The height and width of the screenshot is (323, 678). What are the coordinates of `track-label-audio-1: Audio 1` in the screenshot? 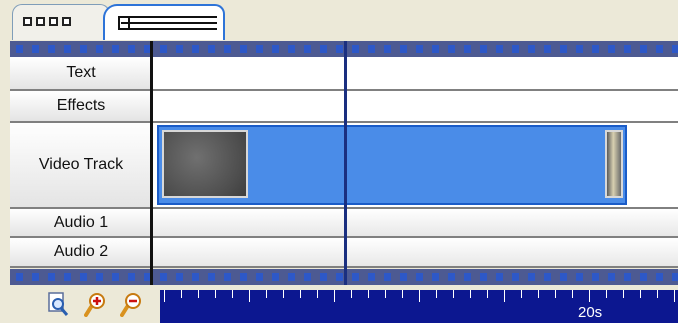 It's located at (81, 223).